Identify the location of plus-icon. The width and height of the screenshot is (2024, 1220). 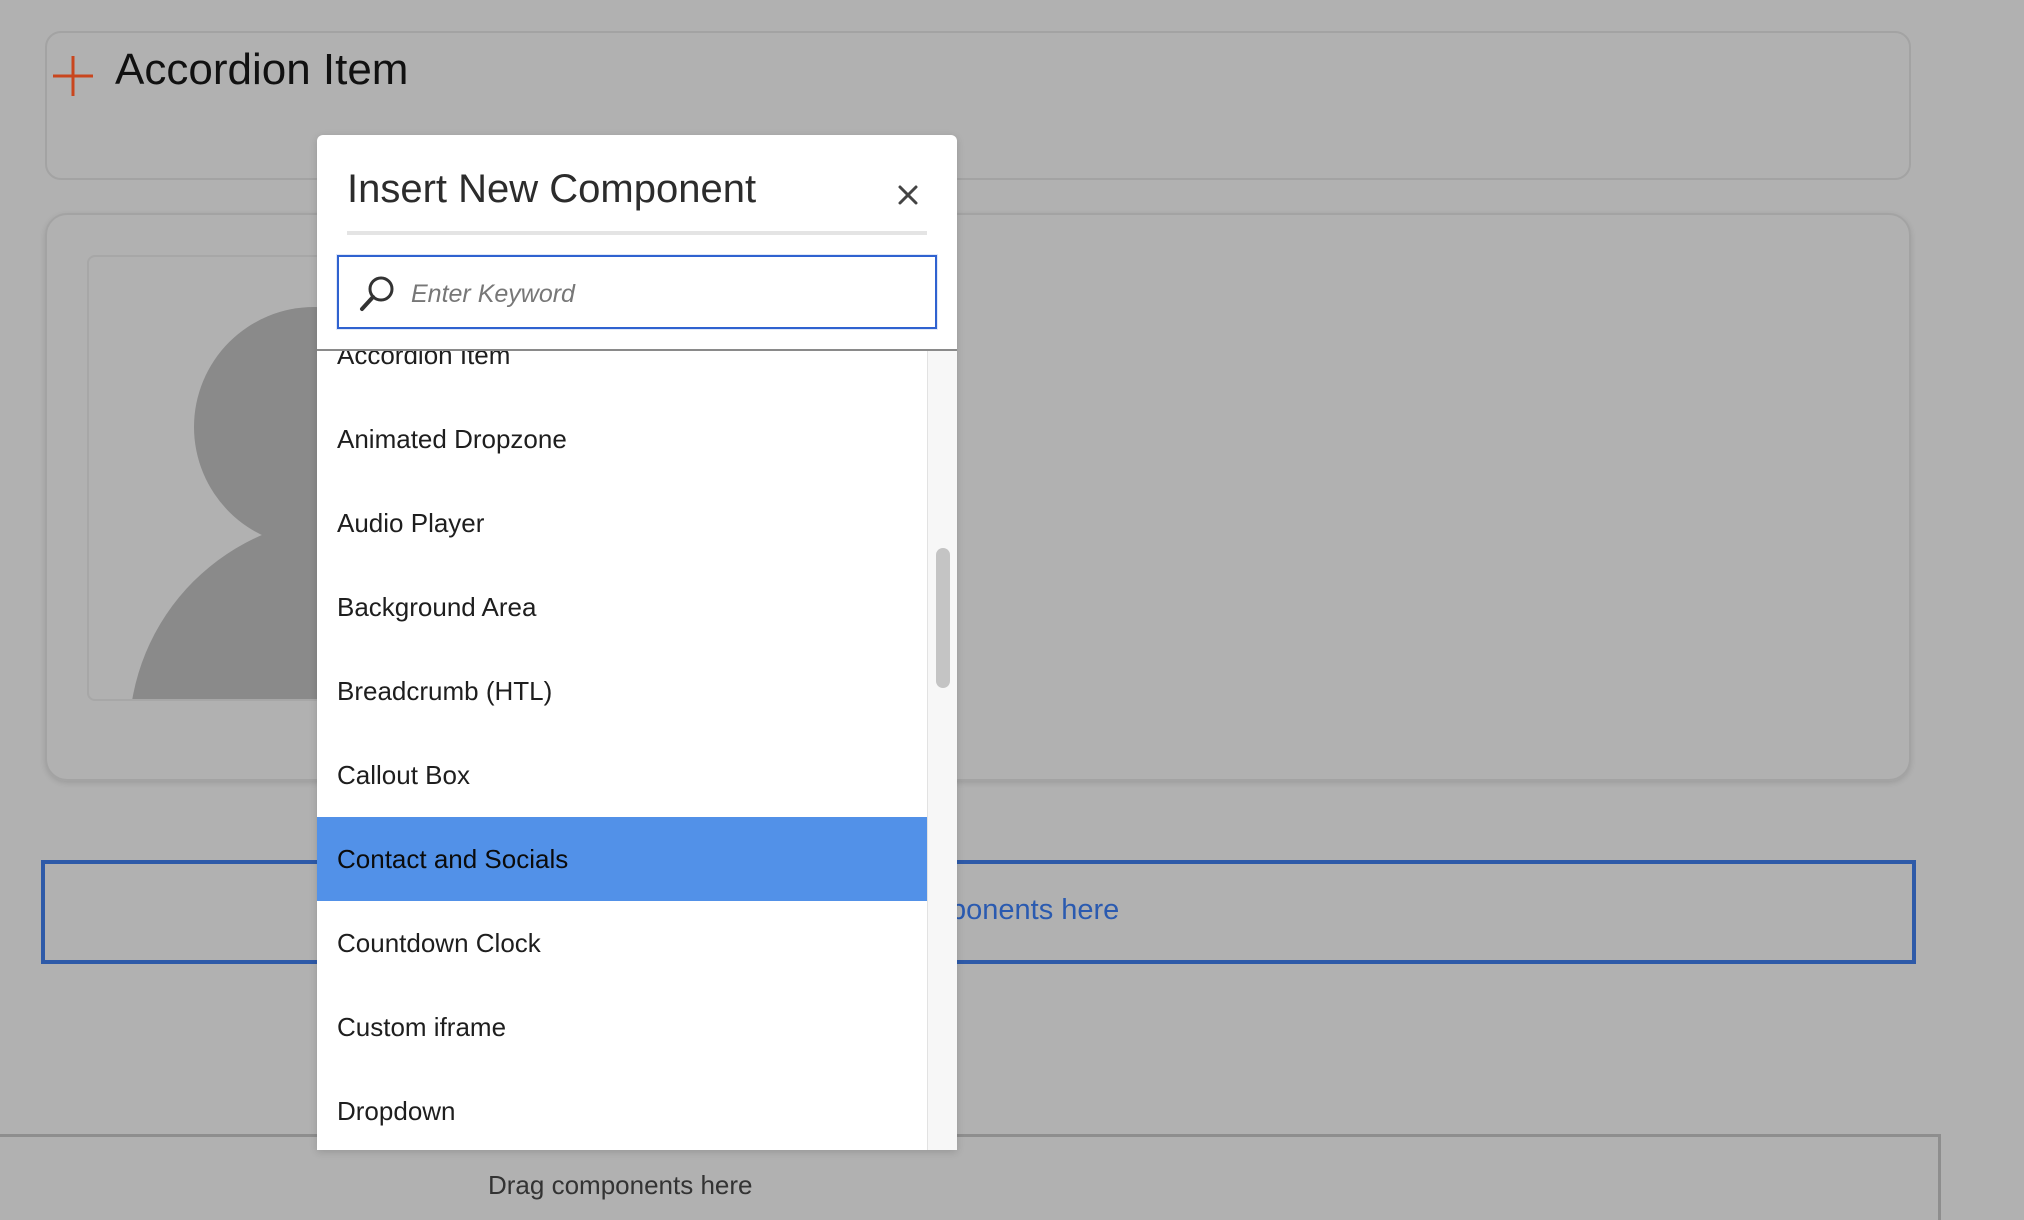
(73, 76).